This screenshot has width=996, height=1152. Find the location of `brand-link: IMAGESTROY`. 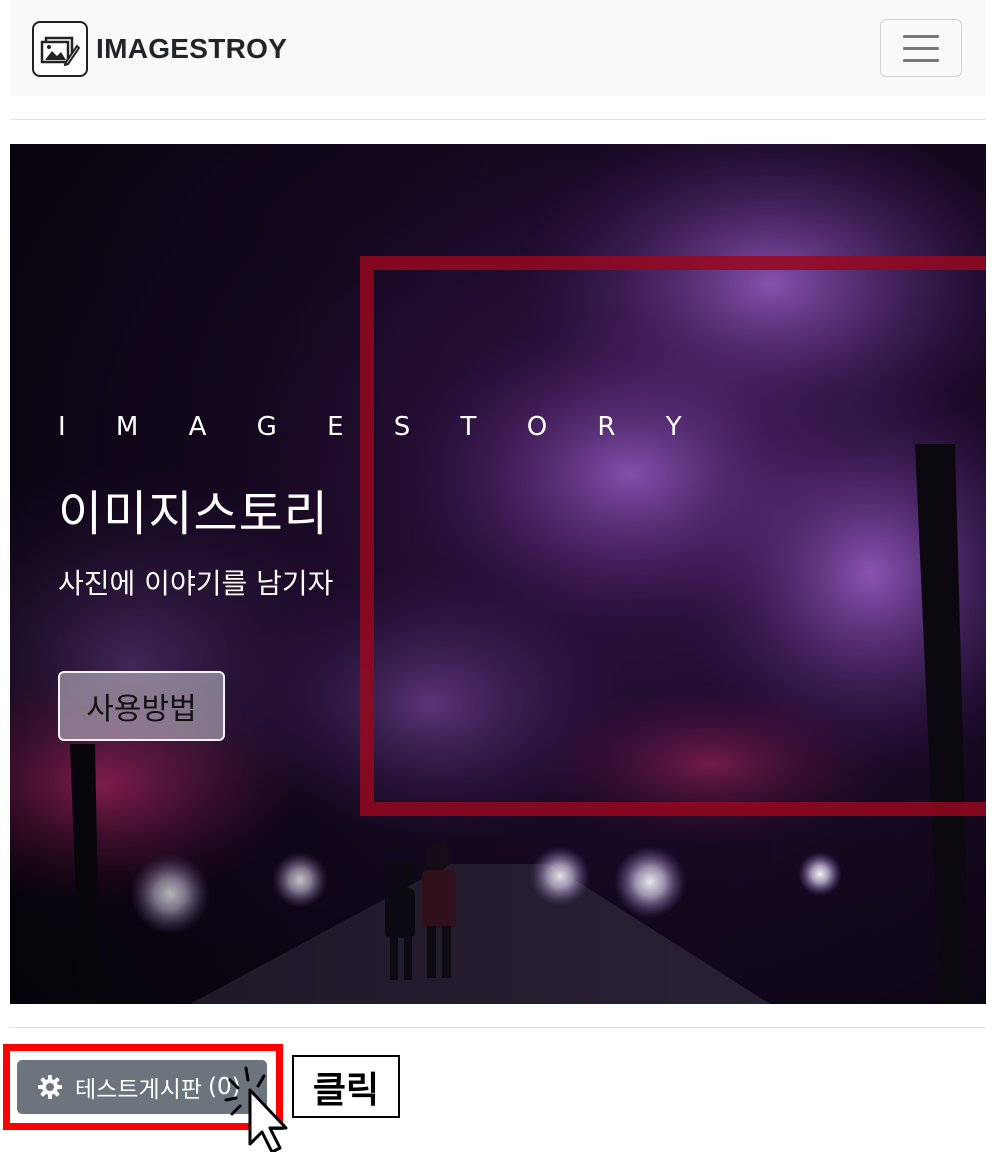

brand-link: IMAGESTROY is located at coordinates (159, 49).